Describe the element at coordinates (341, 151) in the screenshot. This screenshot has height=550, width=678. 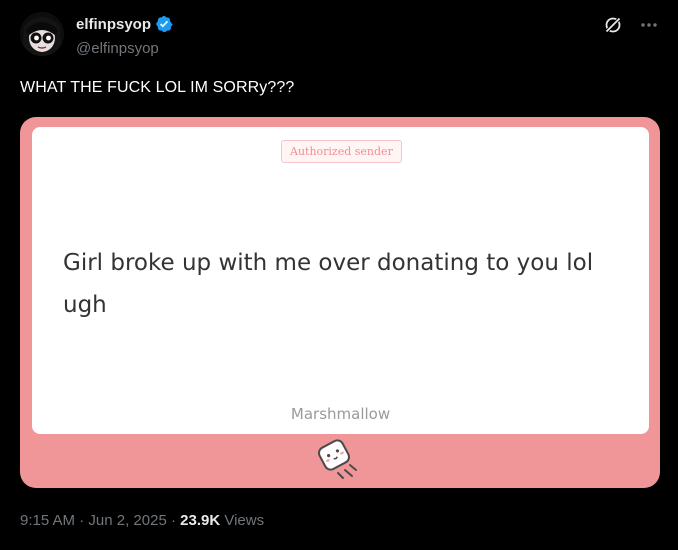
I see `authorized-sender-badge: Authorized sender` at that location.